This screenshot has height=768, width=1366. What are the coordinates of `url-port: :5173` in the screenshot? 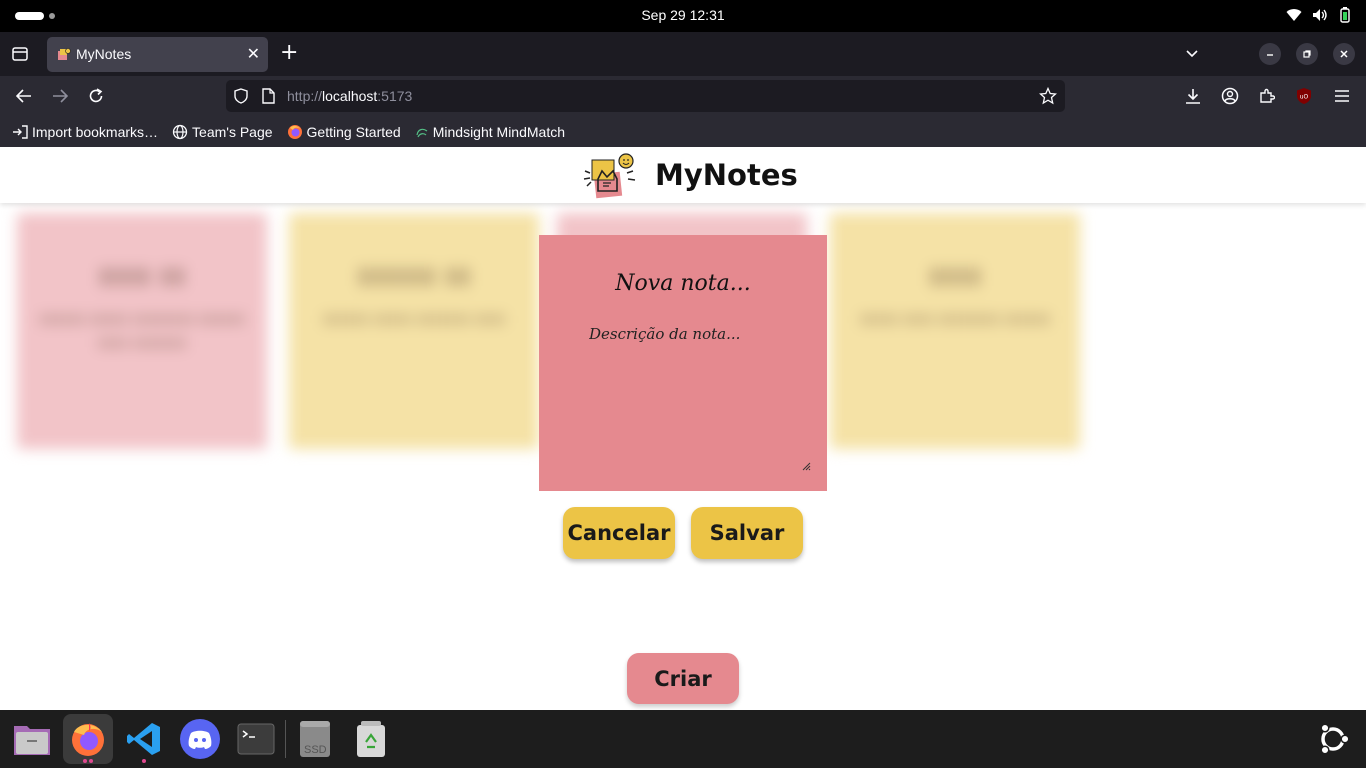 It's located at (395, 96).